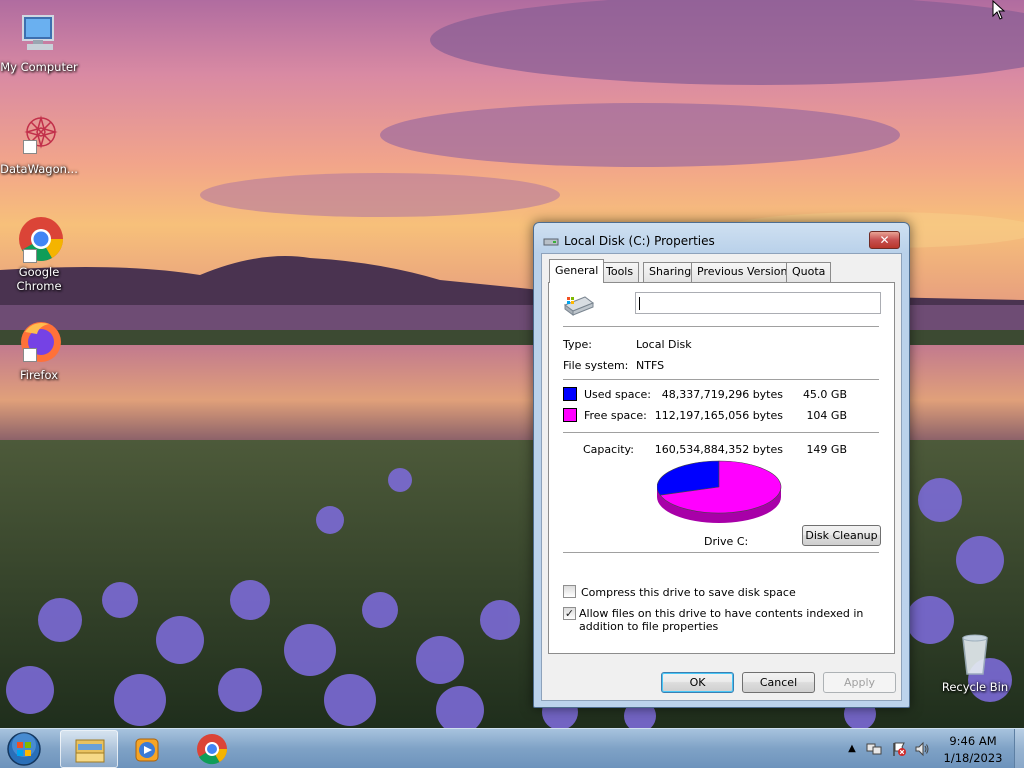 This screenshot has width=1024, height=768. I want to click on capacity-label: Capacity:, so click(608, 449).